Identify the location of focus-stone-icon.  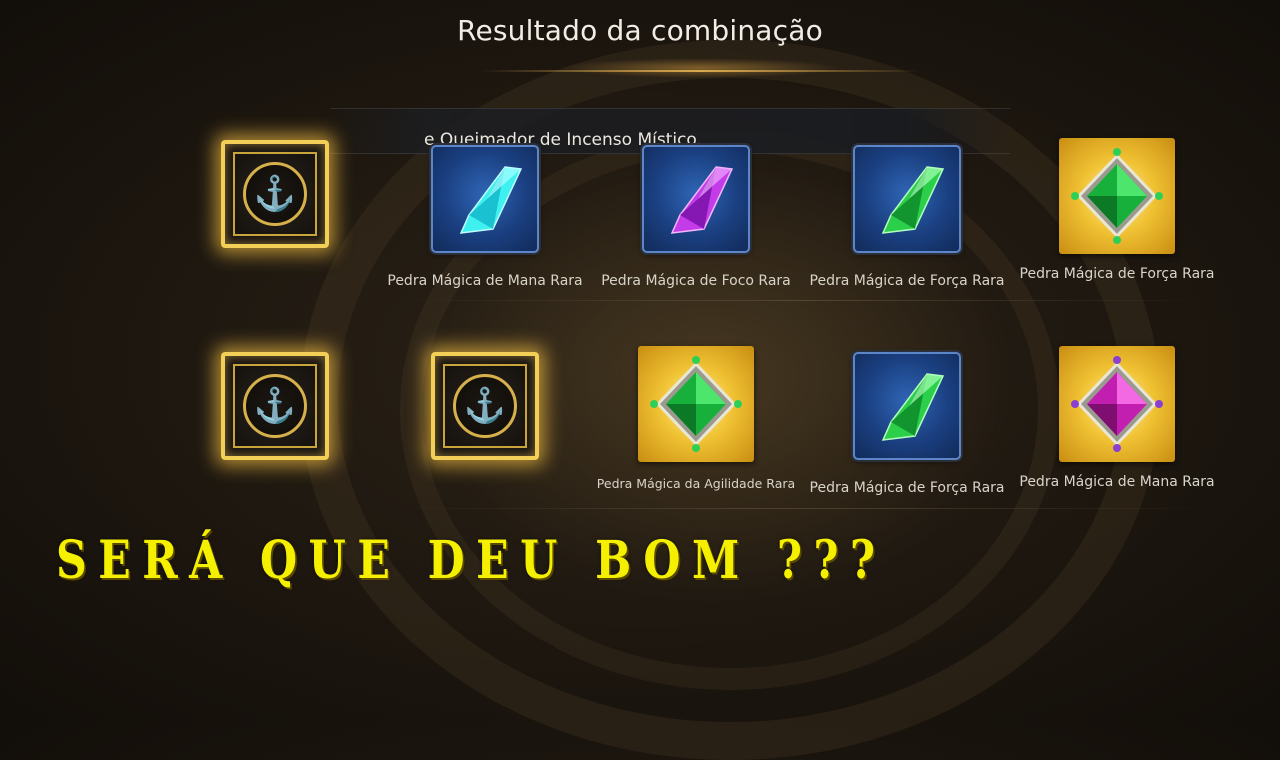
(696, 199).